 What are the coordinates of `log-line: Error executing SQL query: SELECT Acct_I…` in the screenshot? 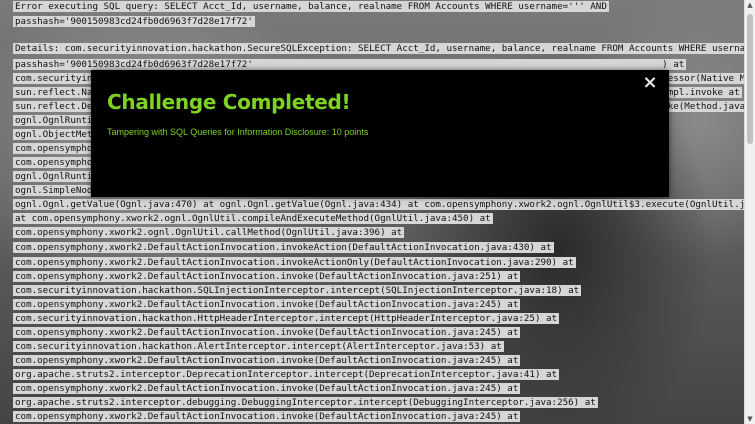 It's located at (311, 6).